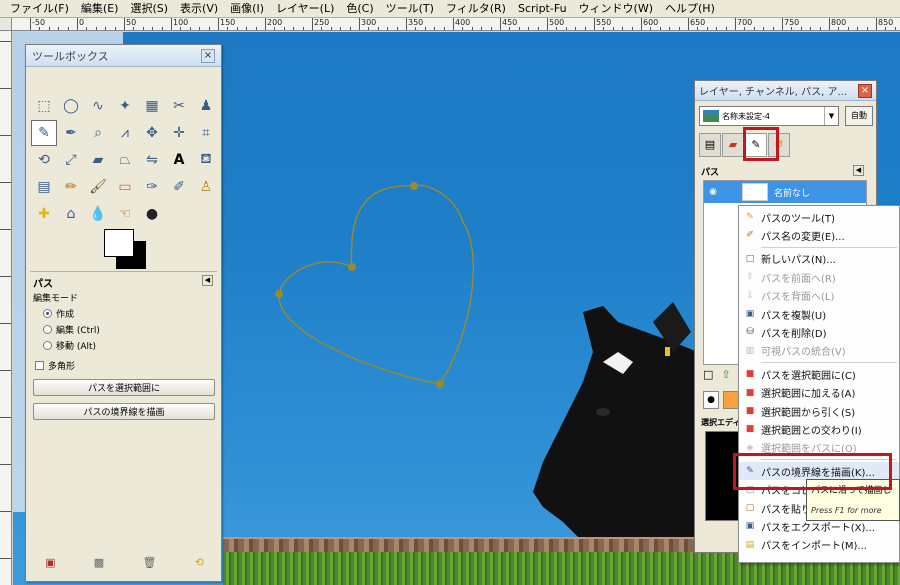 This screenshot has width=900, height=585. Describe the element at coordinates (865, 90) in the screenshot. I see `dock-close-button: ×` at that location.